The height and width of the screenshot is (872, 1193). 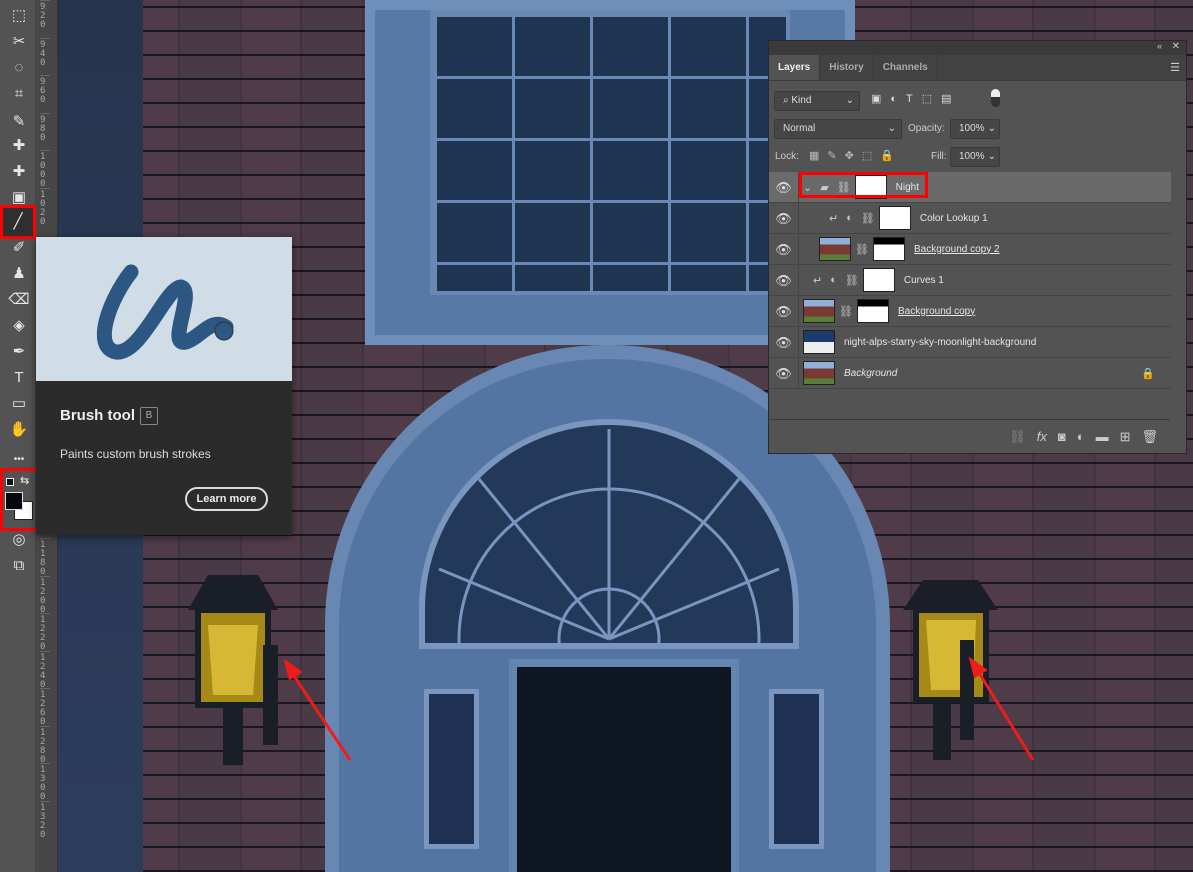 I want to click on quick-selection-tool-icon: ◌, so click(x=19, y=68).